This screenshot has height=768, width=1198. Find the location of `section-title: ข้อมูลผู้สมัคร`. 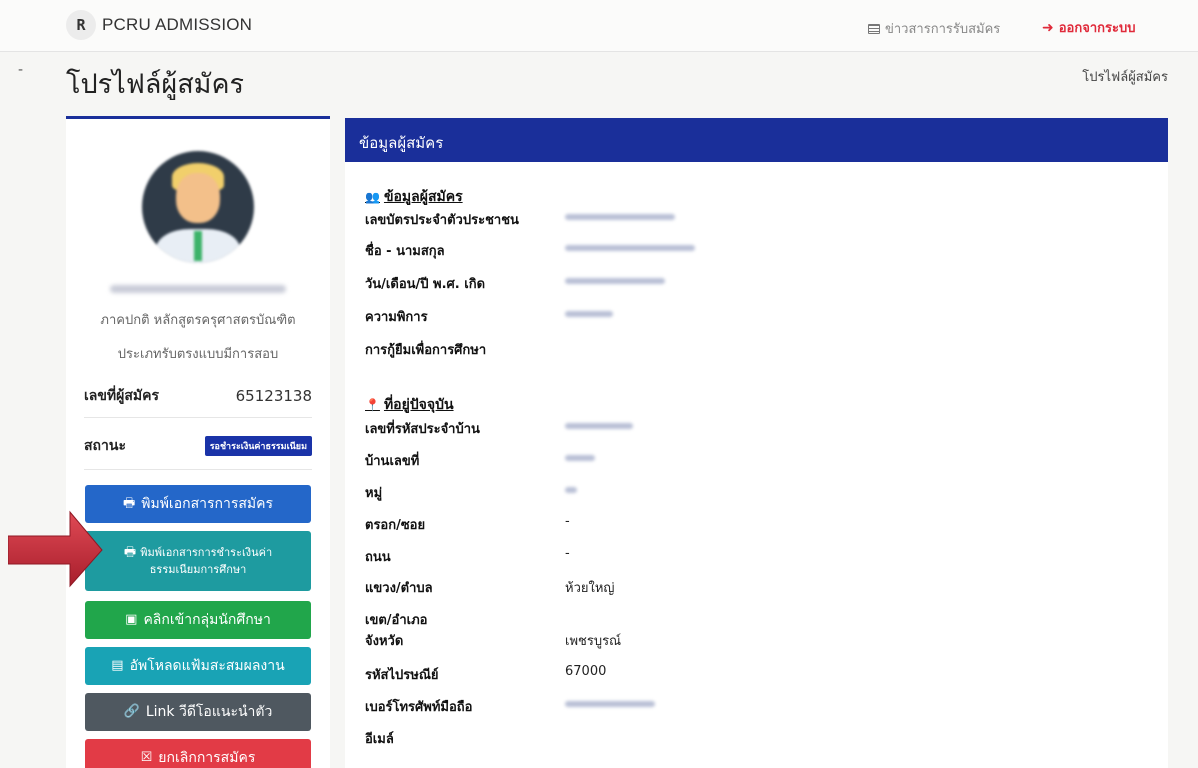

section-title: ข้อมูลผู้สมัคร is located at coordinates (423, 197).